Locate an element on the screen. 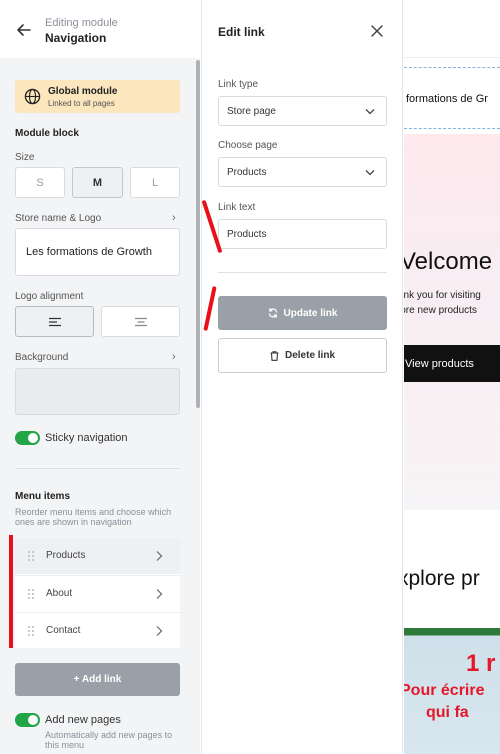 This screenshot has width=500, height=754. global-module-banner: Global module Linked to all pages is located at coordinates (97, 96).